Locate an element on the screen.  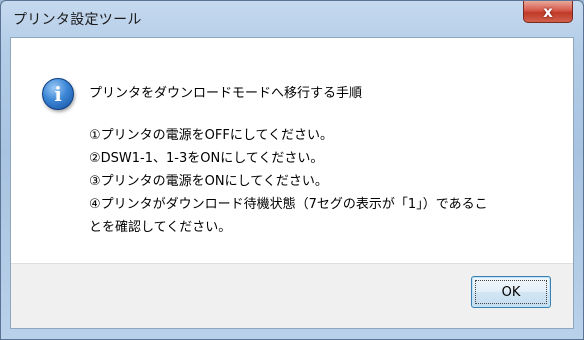
information-icon: i is located at coordinates (58, 94).